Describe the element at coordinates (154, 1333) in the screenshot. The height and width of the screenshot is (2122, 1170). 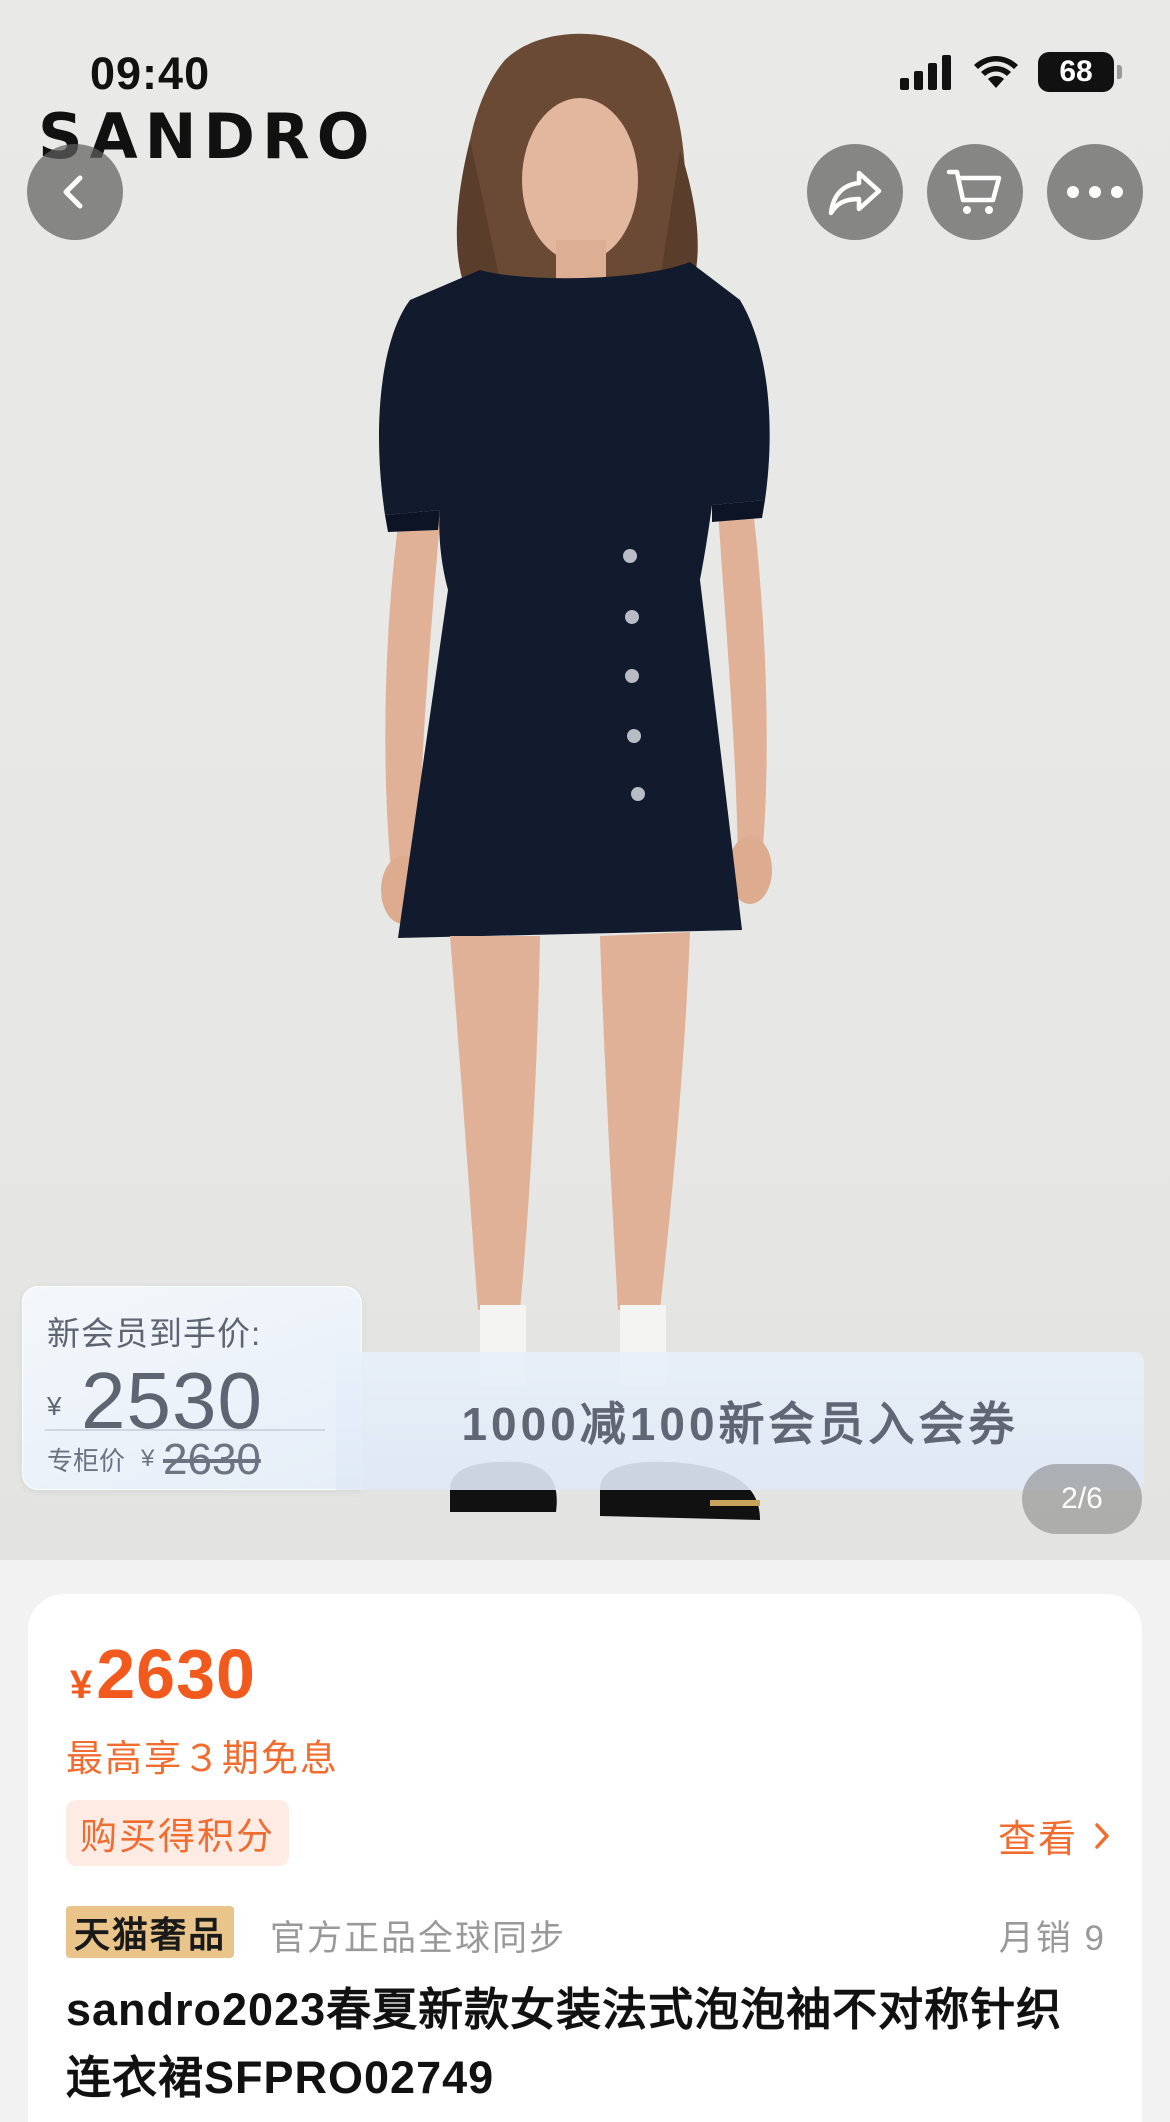
I see `member-price-title: 新会员到手价:` at that location.